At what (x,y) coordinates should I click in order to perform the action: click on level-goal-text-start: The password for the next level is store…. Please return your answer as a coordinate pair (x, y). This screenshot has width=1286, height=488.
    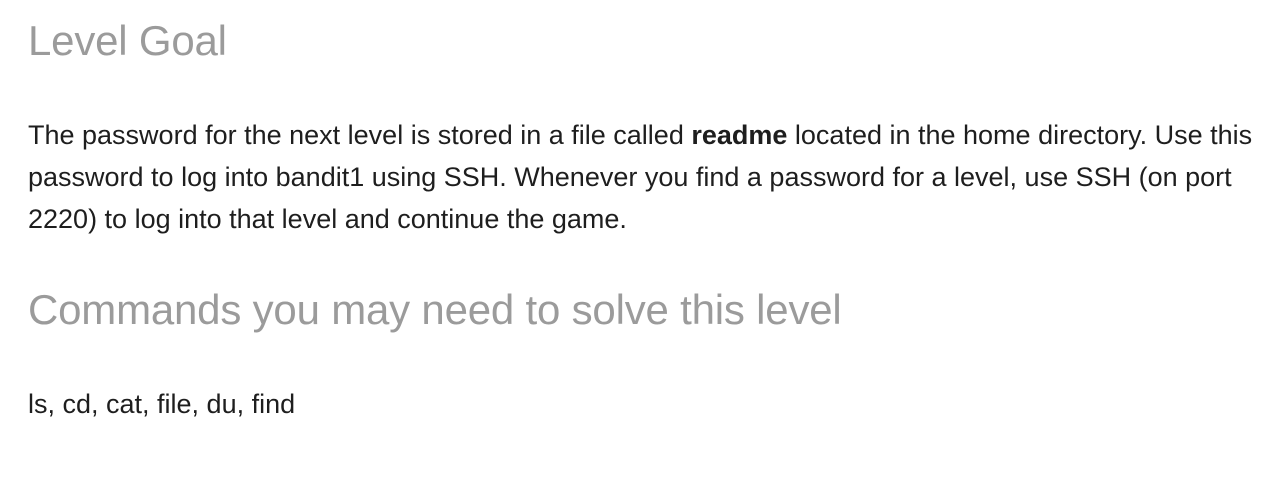
    Looking at the image, I should click on (360, 135).